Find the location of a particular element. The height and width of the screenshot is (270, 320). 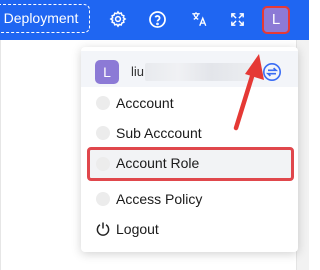

menu-item-account-role: Account Role is located at coordinates (190, 164).